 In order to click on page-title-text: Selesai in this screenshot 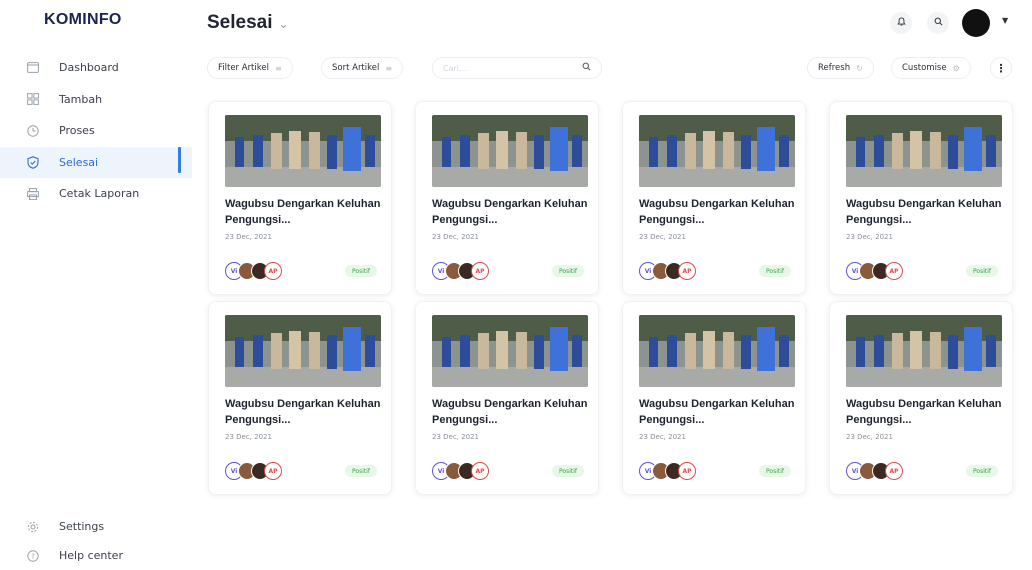, I will do `click(240, 22)`.